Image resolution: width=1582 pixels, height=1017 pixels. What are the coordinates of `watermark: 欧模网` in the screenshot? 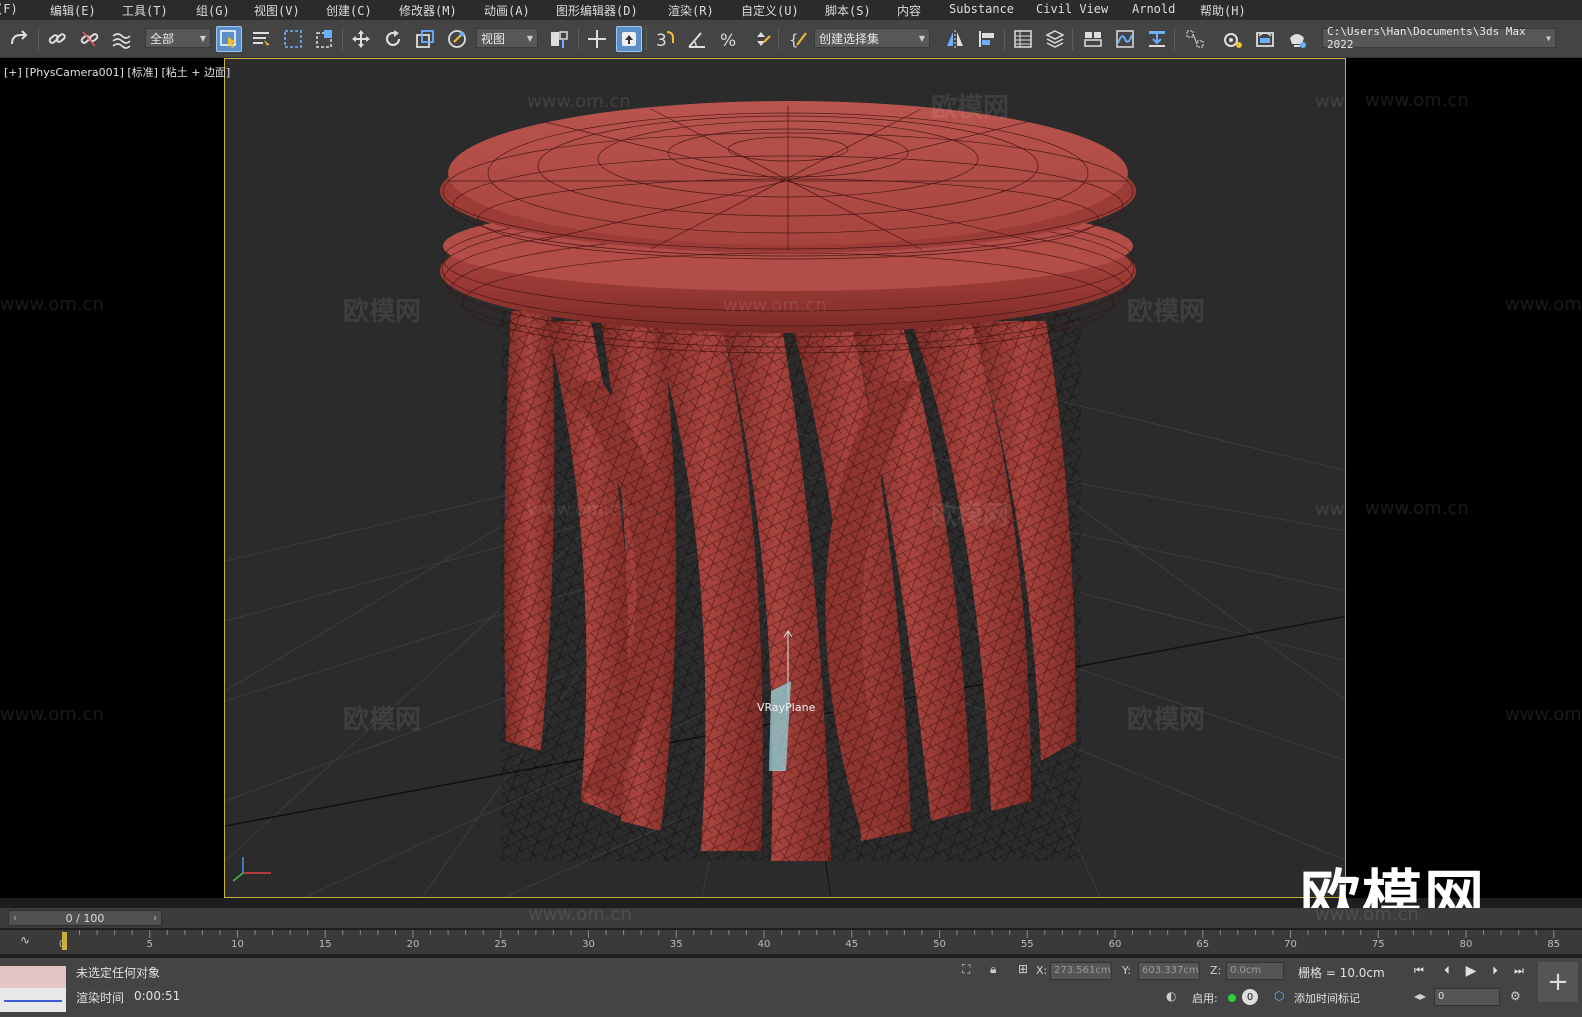 It's located at (1166, 312).